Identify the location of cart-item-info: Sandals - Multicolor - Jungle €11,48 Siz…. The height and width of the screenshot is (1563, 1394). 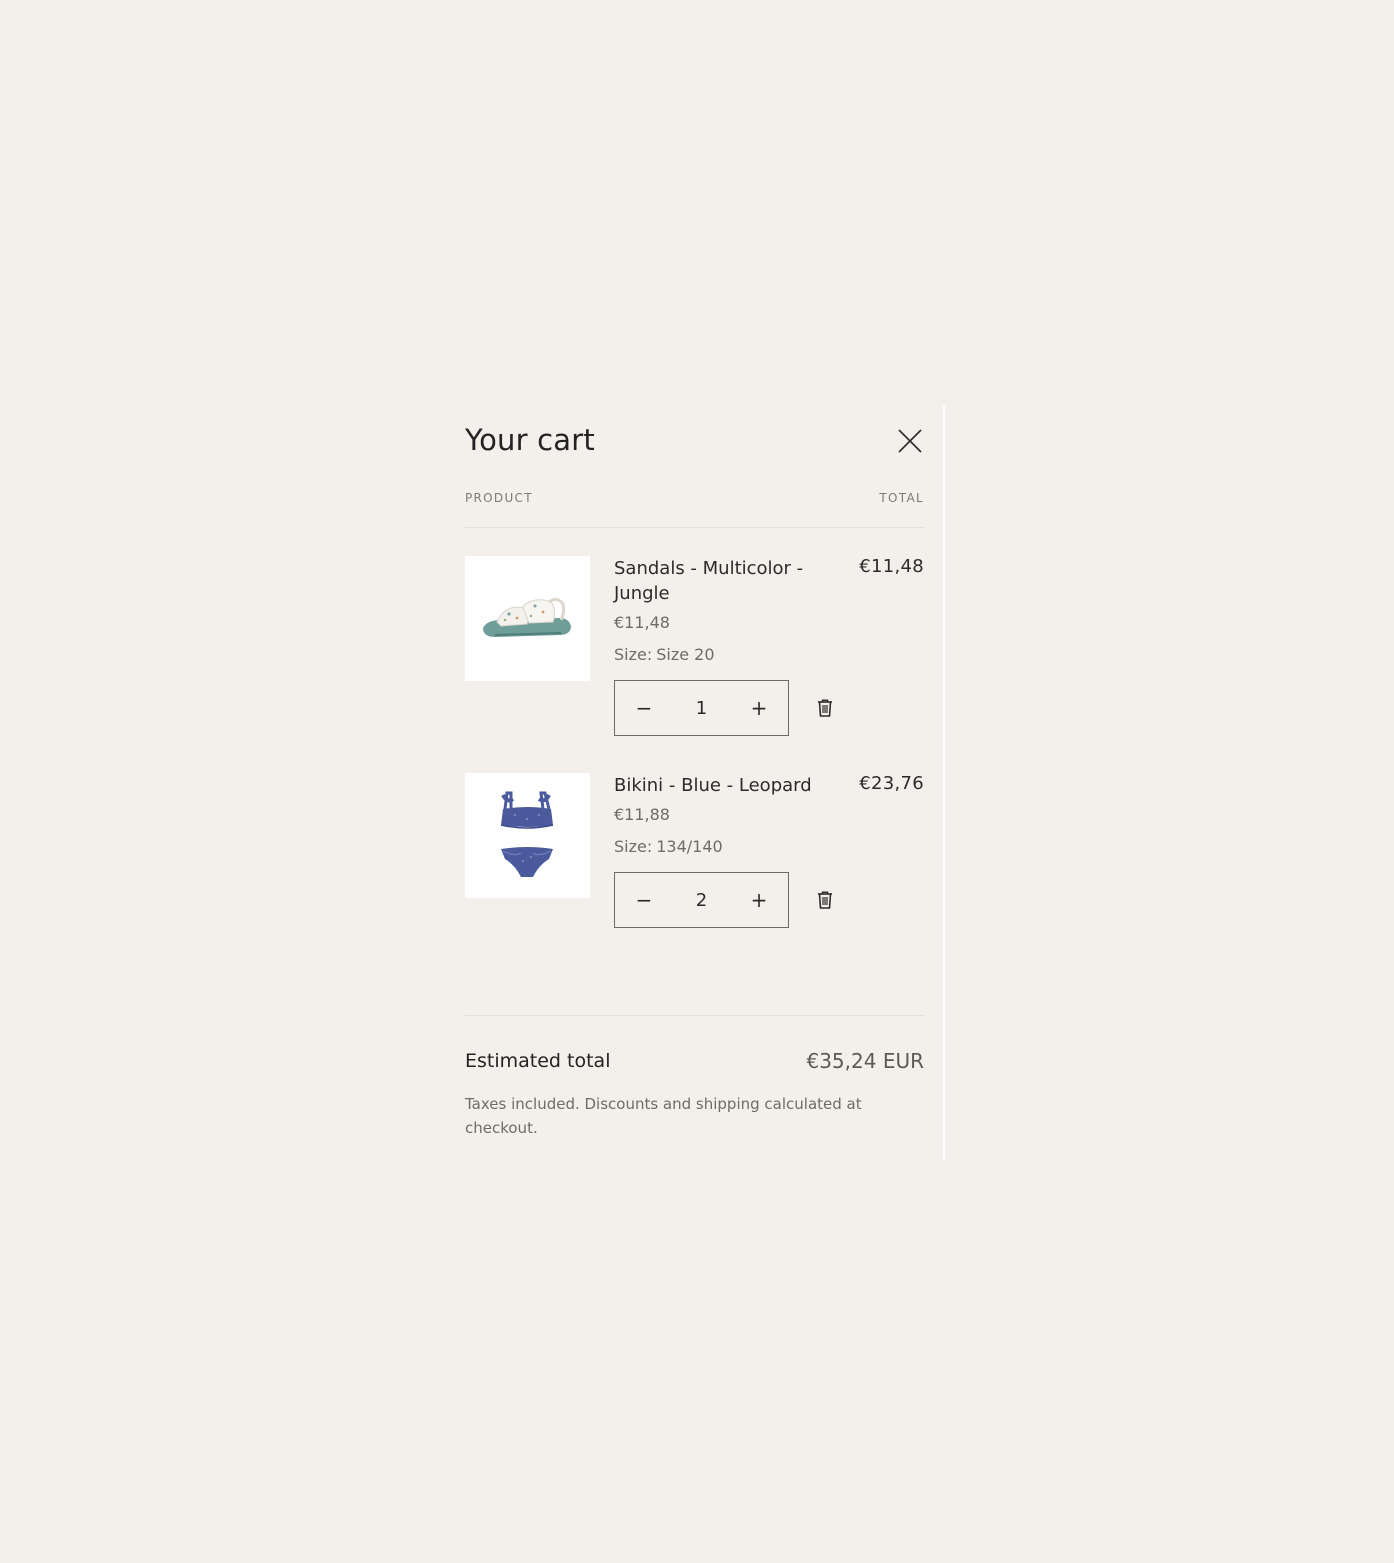
(723, 647).